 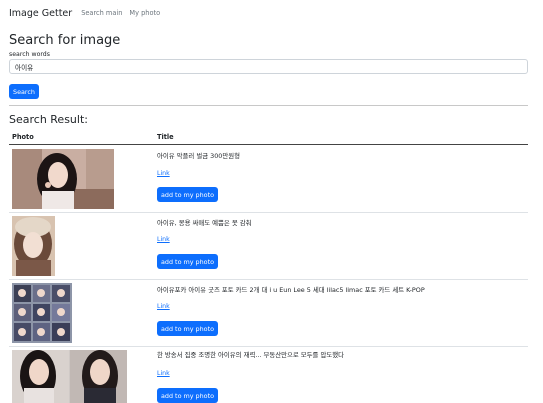 I want to click on column-header-title: Title, so click(x=165, y=137).